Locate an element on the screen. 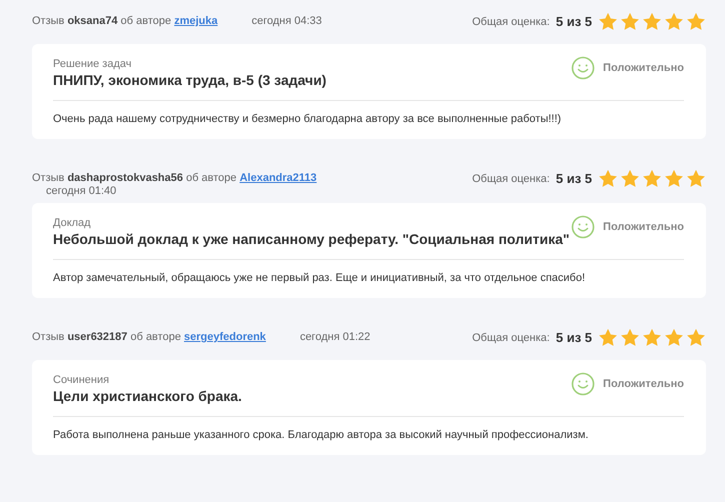 The height and width of the screenshot is (502, 725). review-text: Автор замечательный, обращаюсь уже не первый раз. Еще и инициативный, за что отдельное спасибо! is located at coordinates (319, 278).